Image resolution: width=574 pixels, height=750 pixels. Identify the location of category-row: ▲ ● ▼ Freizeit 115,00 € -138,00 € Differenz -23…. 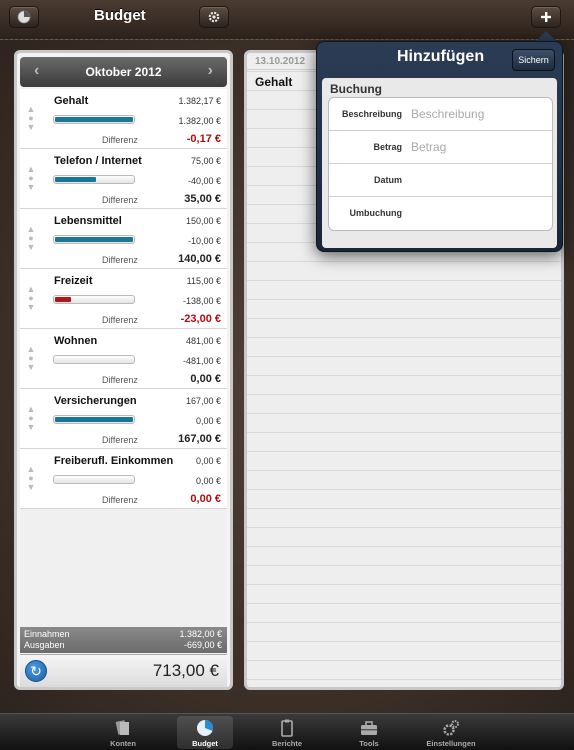
(123, 299).